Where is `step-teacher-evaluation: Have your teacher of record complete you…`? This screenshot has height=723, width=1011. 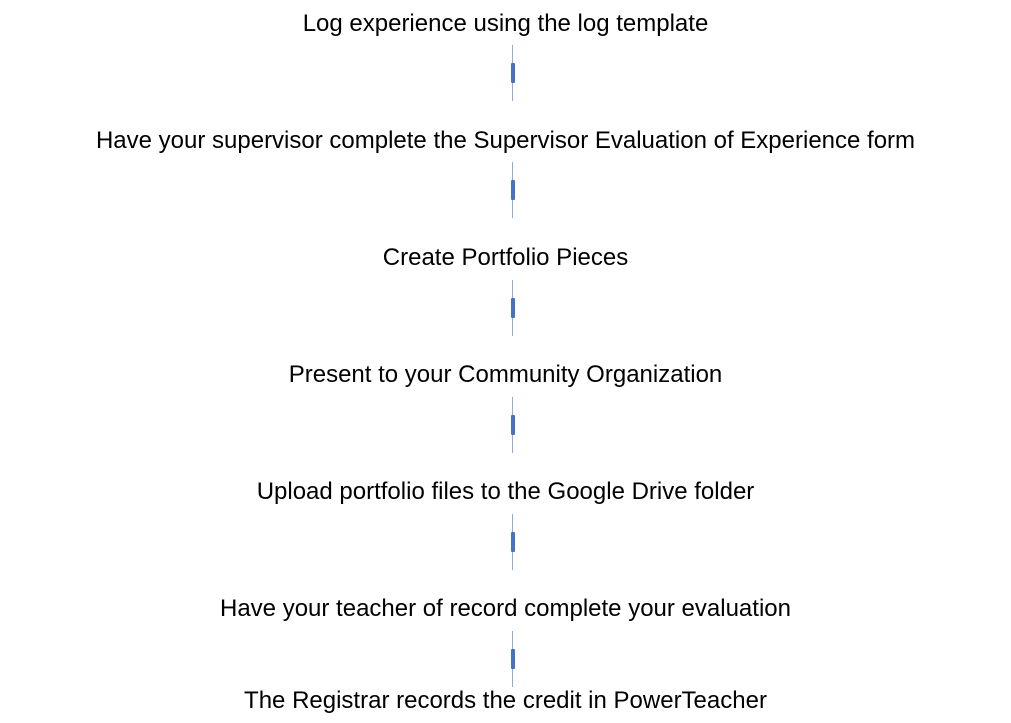 step-teacher-evaluation: Have your teacher of record complete you… is located at coordinates (505, 608).